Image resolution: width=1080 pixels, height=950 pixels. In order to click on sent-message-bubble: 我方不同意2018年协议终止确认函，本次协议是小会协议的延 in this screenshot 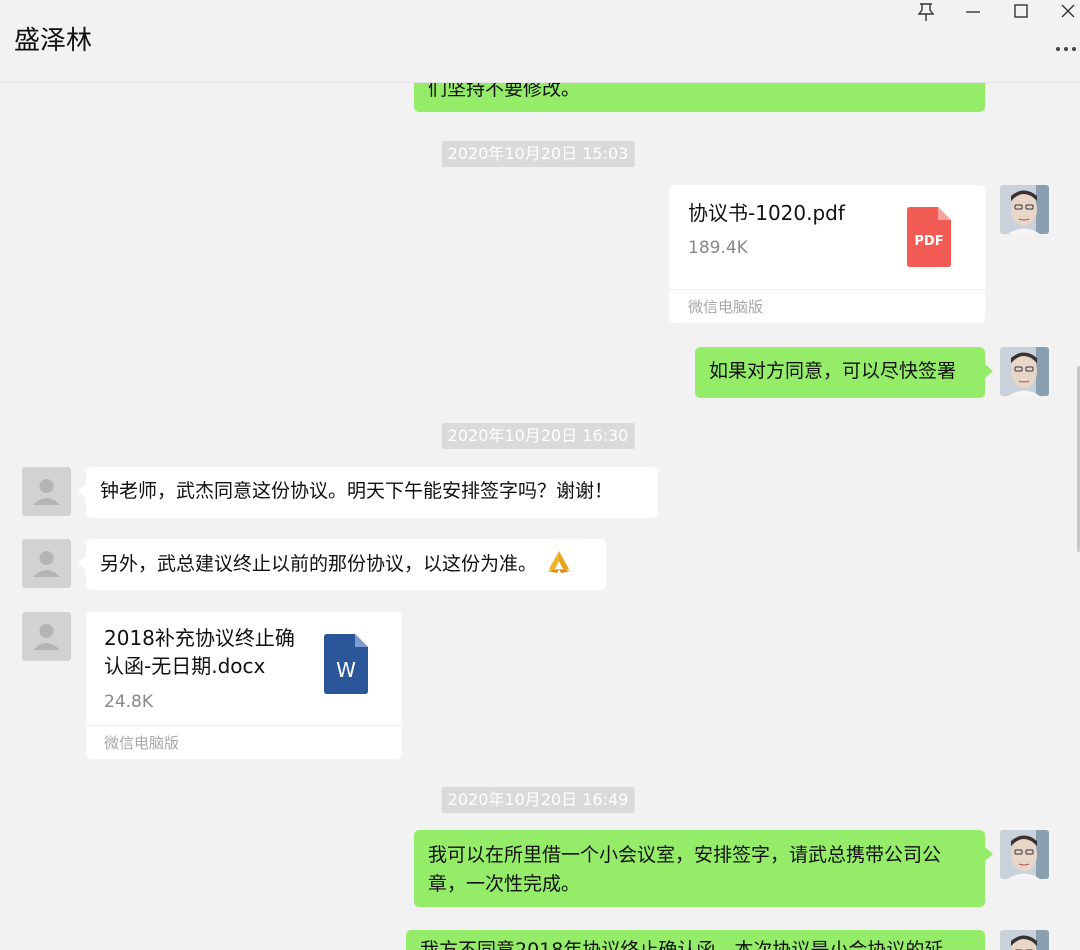, I will do `click(695, 940)`.